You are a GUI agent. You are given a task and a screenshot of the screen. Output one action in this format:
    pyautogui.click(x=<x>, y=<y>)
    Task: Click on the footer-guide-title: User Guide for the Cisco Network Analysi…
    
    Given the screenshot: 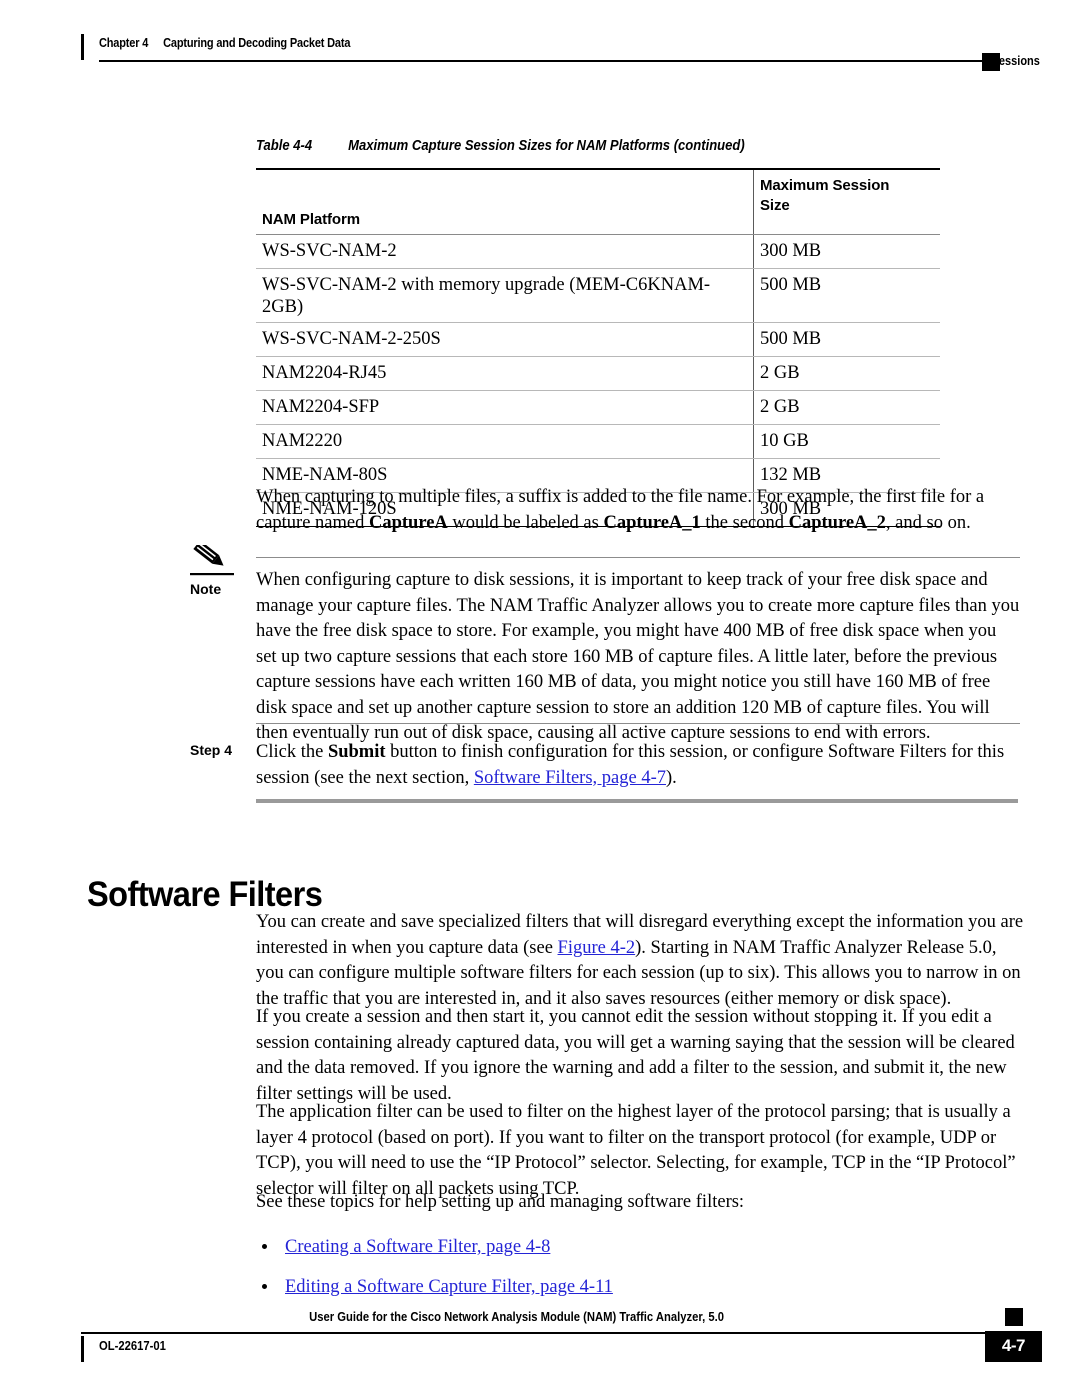 What is the action you would take?
    pyautogui.click(x=517, y=1317)
    